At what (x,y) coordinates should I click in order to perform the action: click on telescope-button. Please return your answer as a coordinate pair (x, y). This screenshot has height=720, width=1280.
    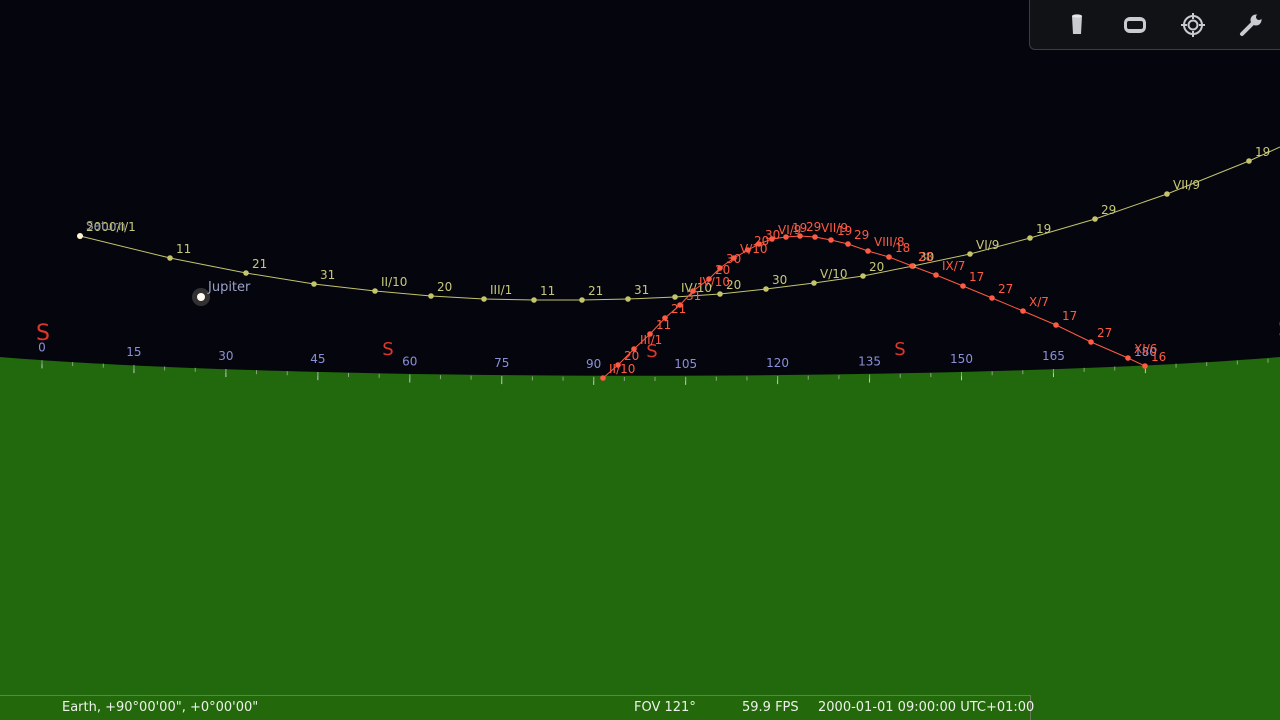
    Looking at the image, I should click on (1077, 25).